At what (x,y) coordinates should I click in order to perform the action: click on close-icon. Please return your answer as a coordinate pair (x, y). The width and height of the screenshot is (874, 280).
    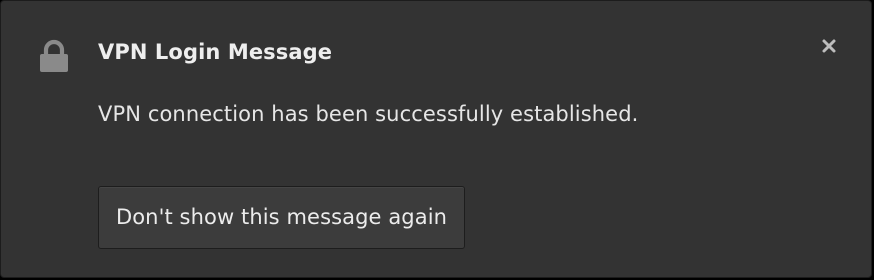
    Looking at the image, I should click on (829, 47).